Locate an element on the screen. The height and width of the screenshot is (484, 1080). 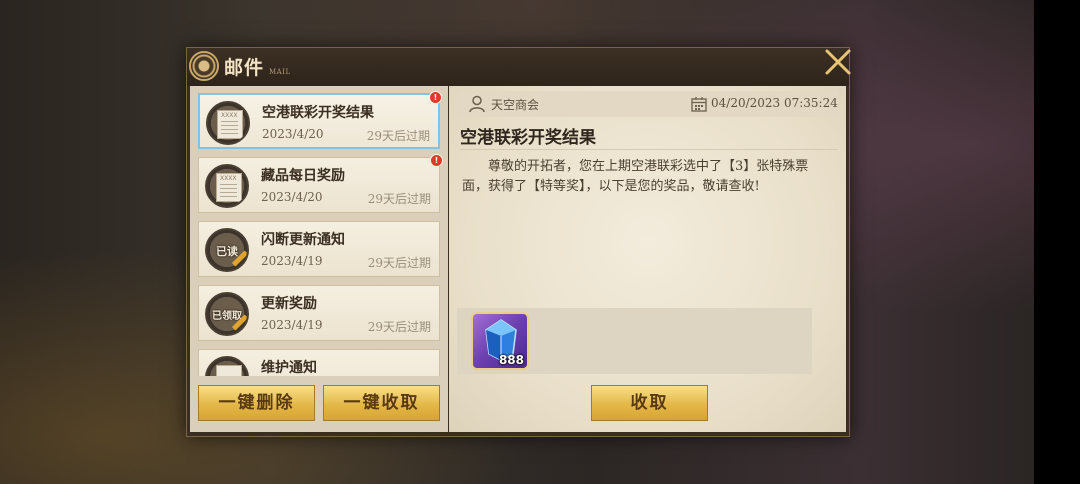
title-bar: 邮件 MAIL is located at coordinates (518, 67).